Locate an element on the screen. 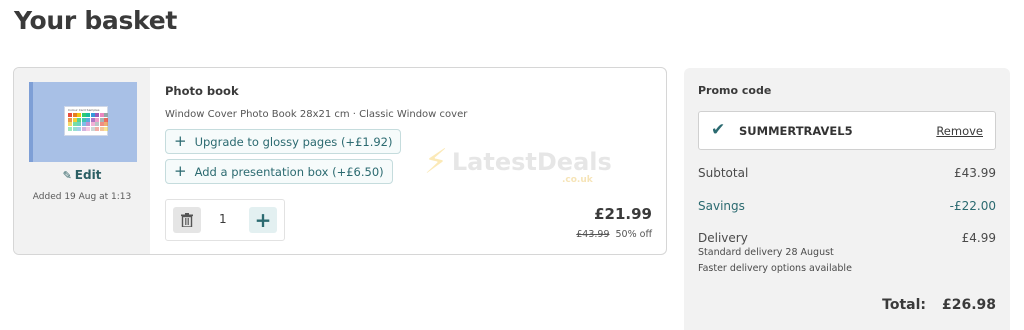 The height and width of the screenshot is (330, 1024). check-icon: ✔ is located at coordinates (718, 130).